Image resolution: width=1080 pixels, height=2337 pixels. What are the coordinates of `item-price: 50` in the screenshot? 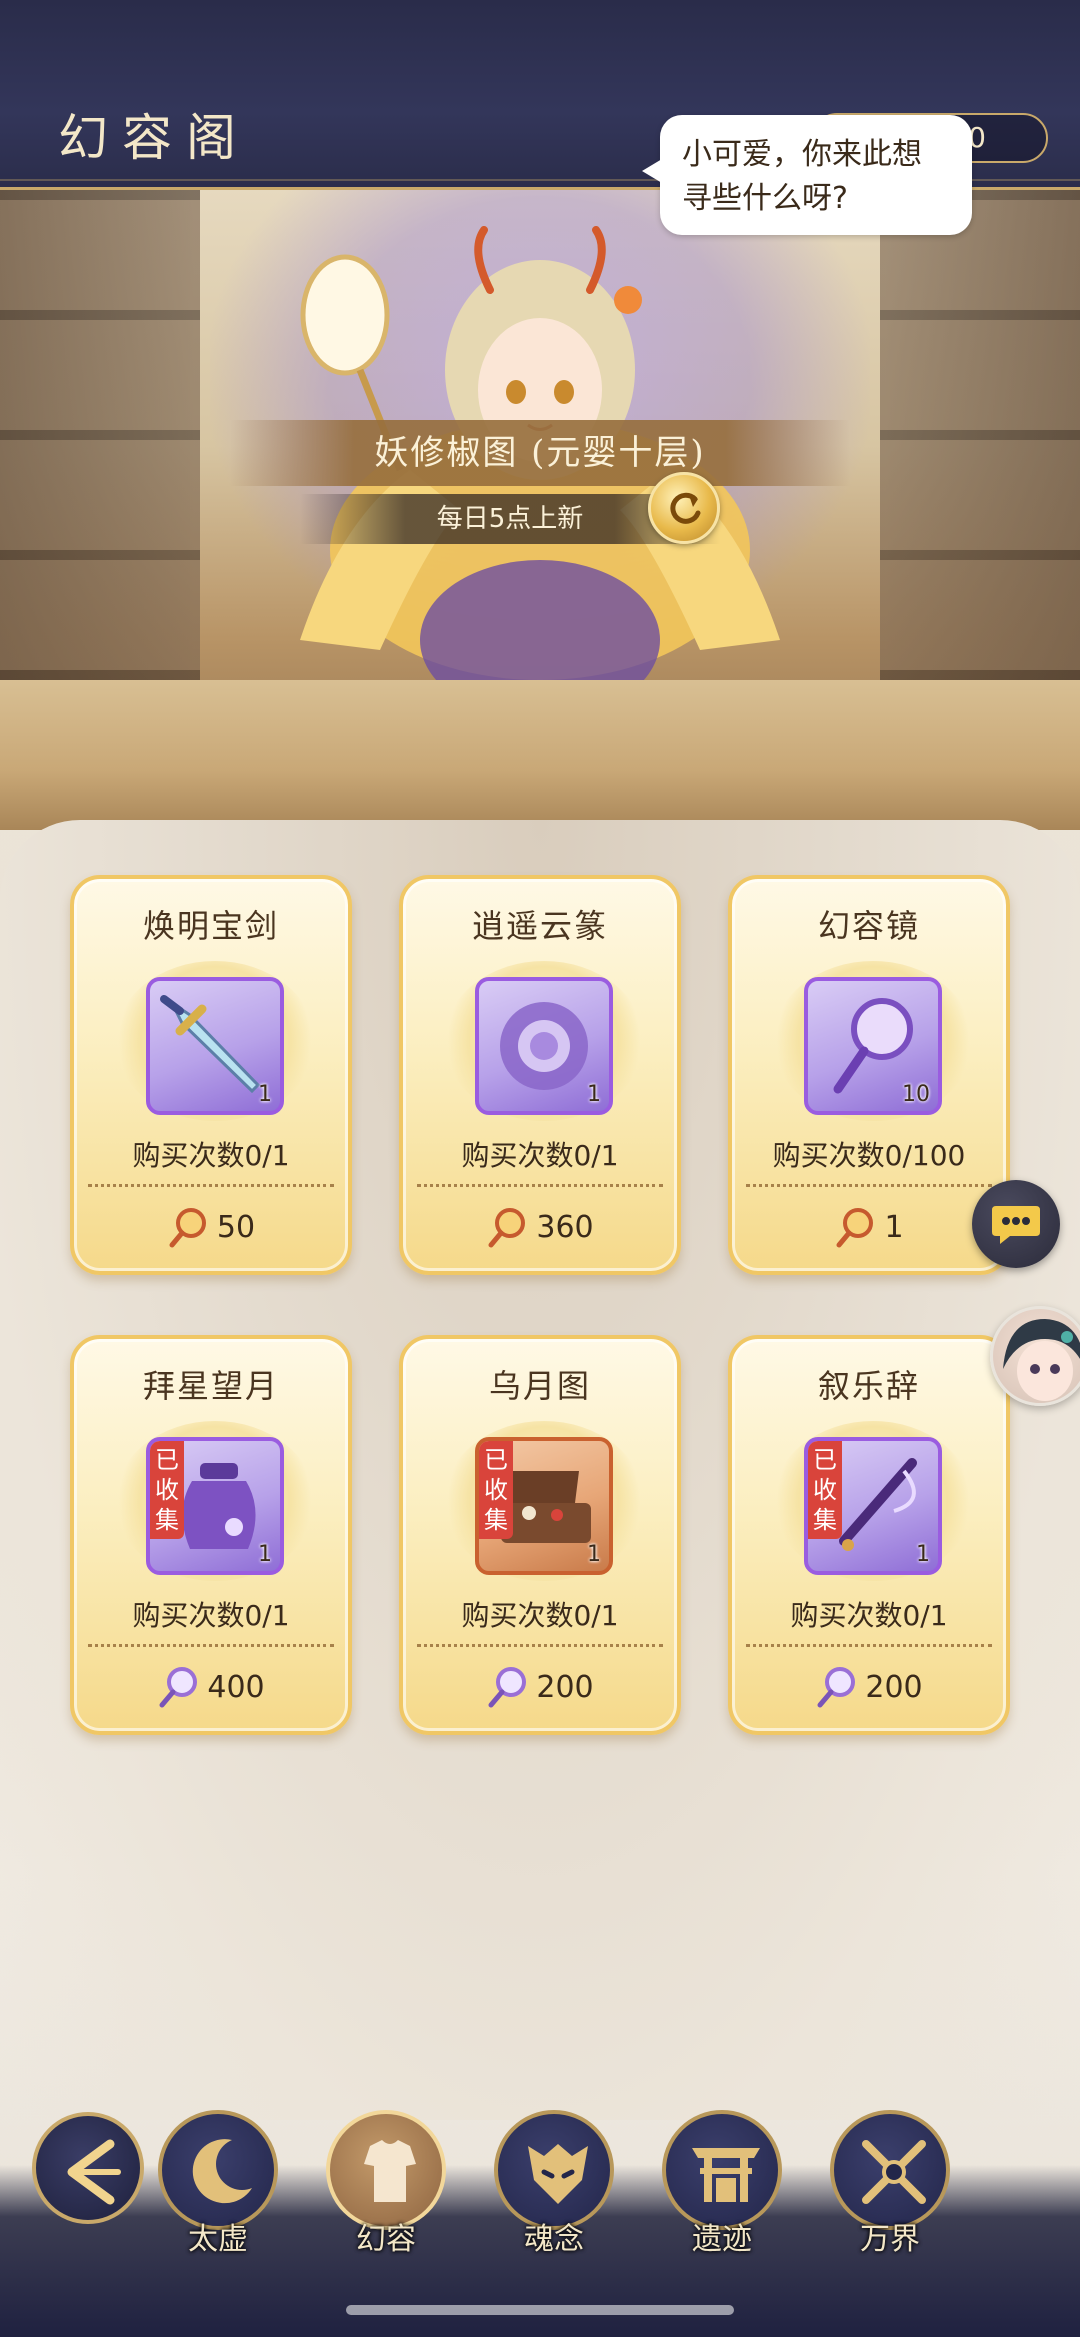 It's located at (236, 1227).